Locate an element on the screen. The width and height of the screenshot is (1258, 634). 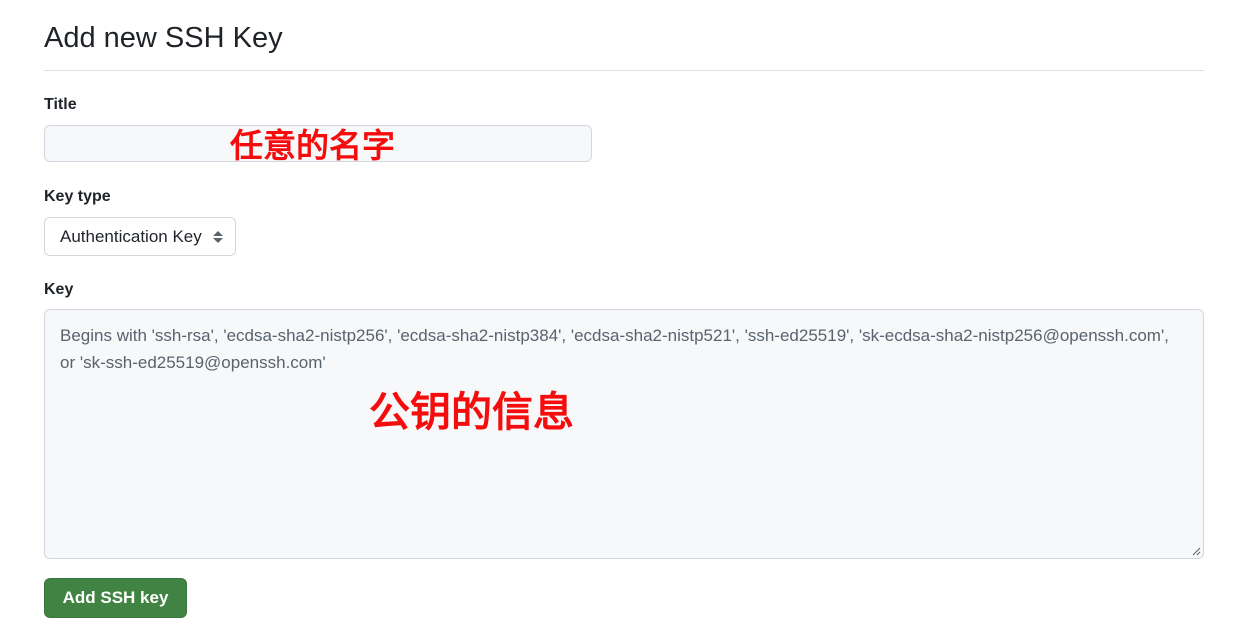
key-type-label: Key type is located at coordinates (77, 196).